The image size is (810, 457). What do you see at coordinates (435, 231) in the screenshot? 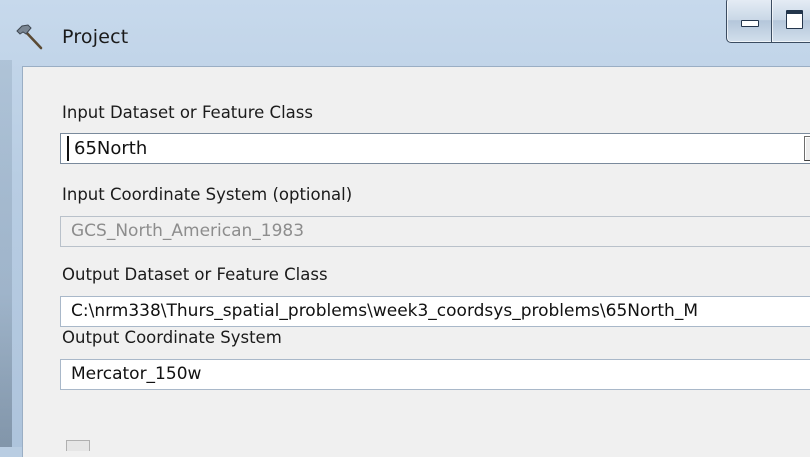
I see `input-coord-field: GCS_North_American_1983` at bounding box center [435, 231].